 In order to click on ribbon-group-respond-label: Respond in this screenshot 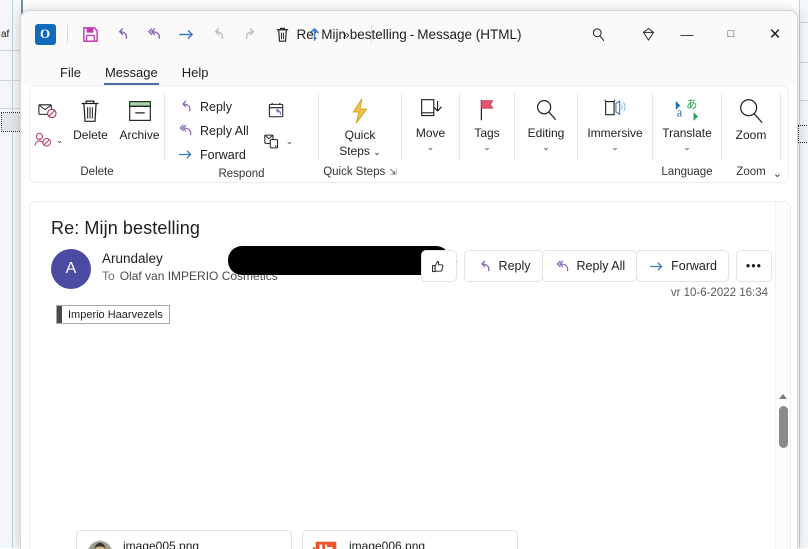, I will do `click(241, 173)`.